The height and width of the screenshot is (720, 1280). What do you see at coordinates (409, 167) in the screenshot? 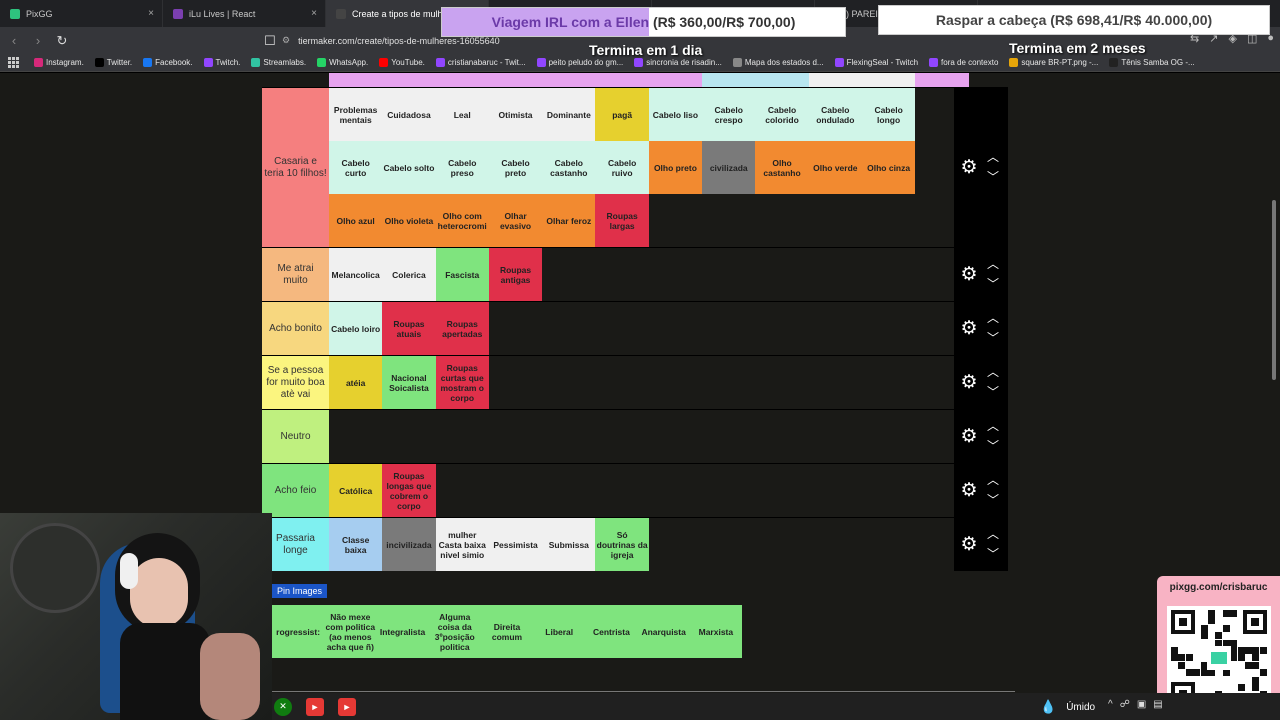
I see `tier-item: Cabelo solto` at bounding box center [409, 167].